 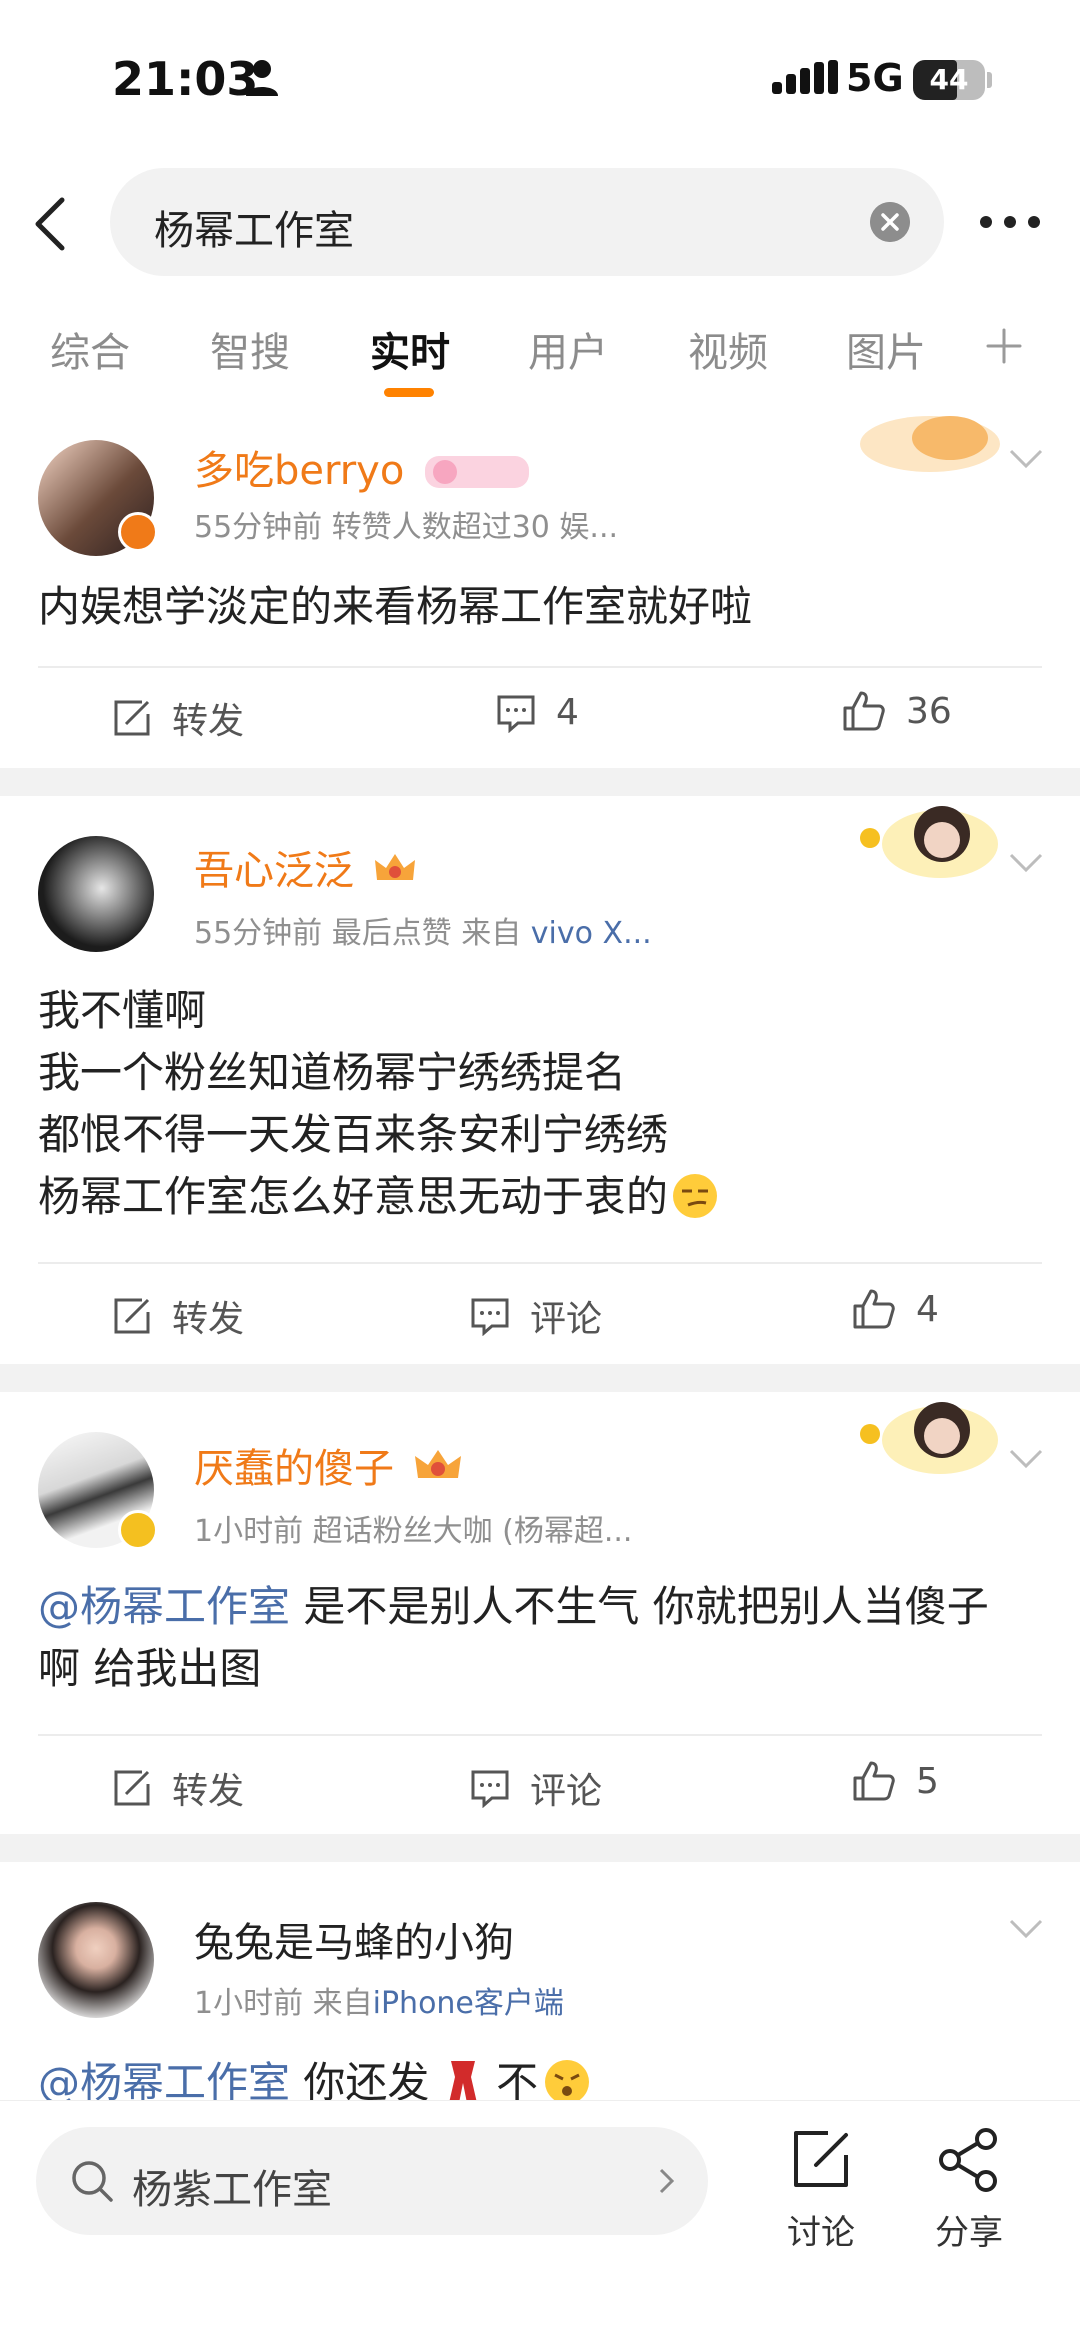 I want to click on post-text-line: 杨幂工作室怎么好意思无动于衷的, so click(x=538, y=1197).